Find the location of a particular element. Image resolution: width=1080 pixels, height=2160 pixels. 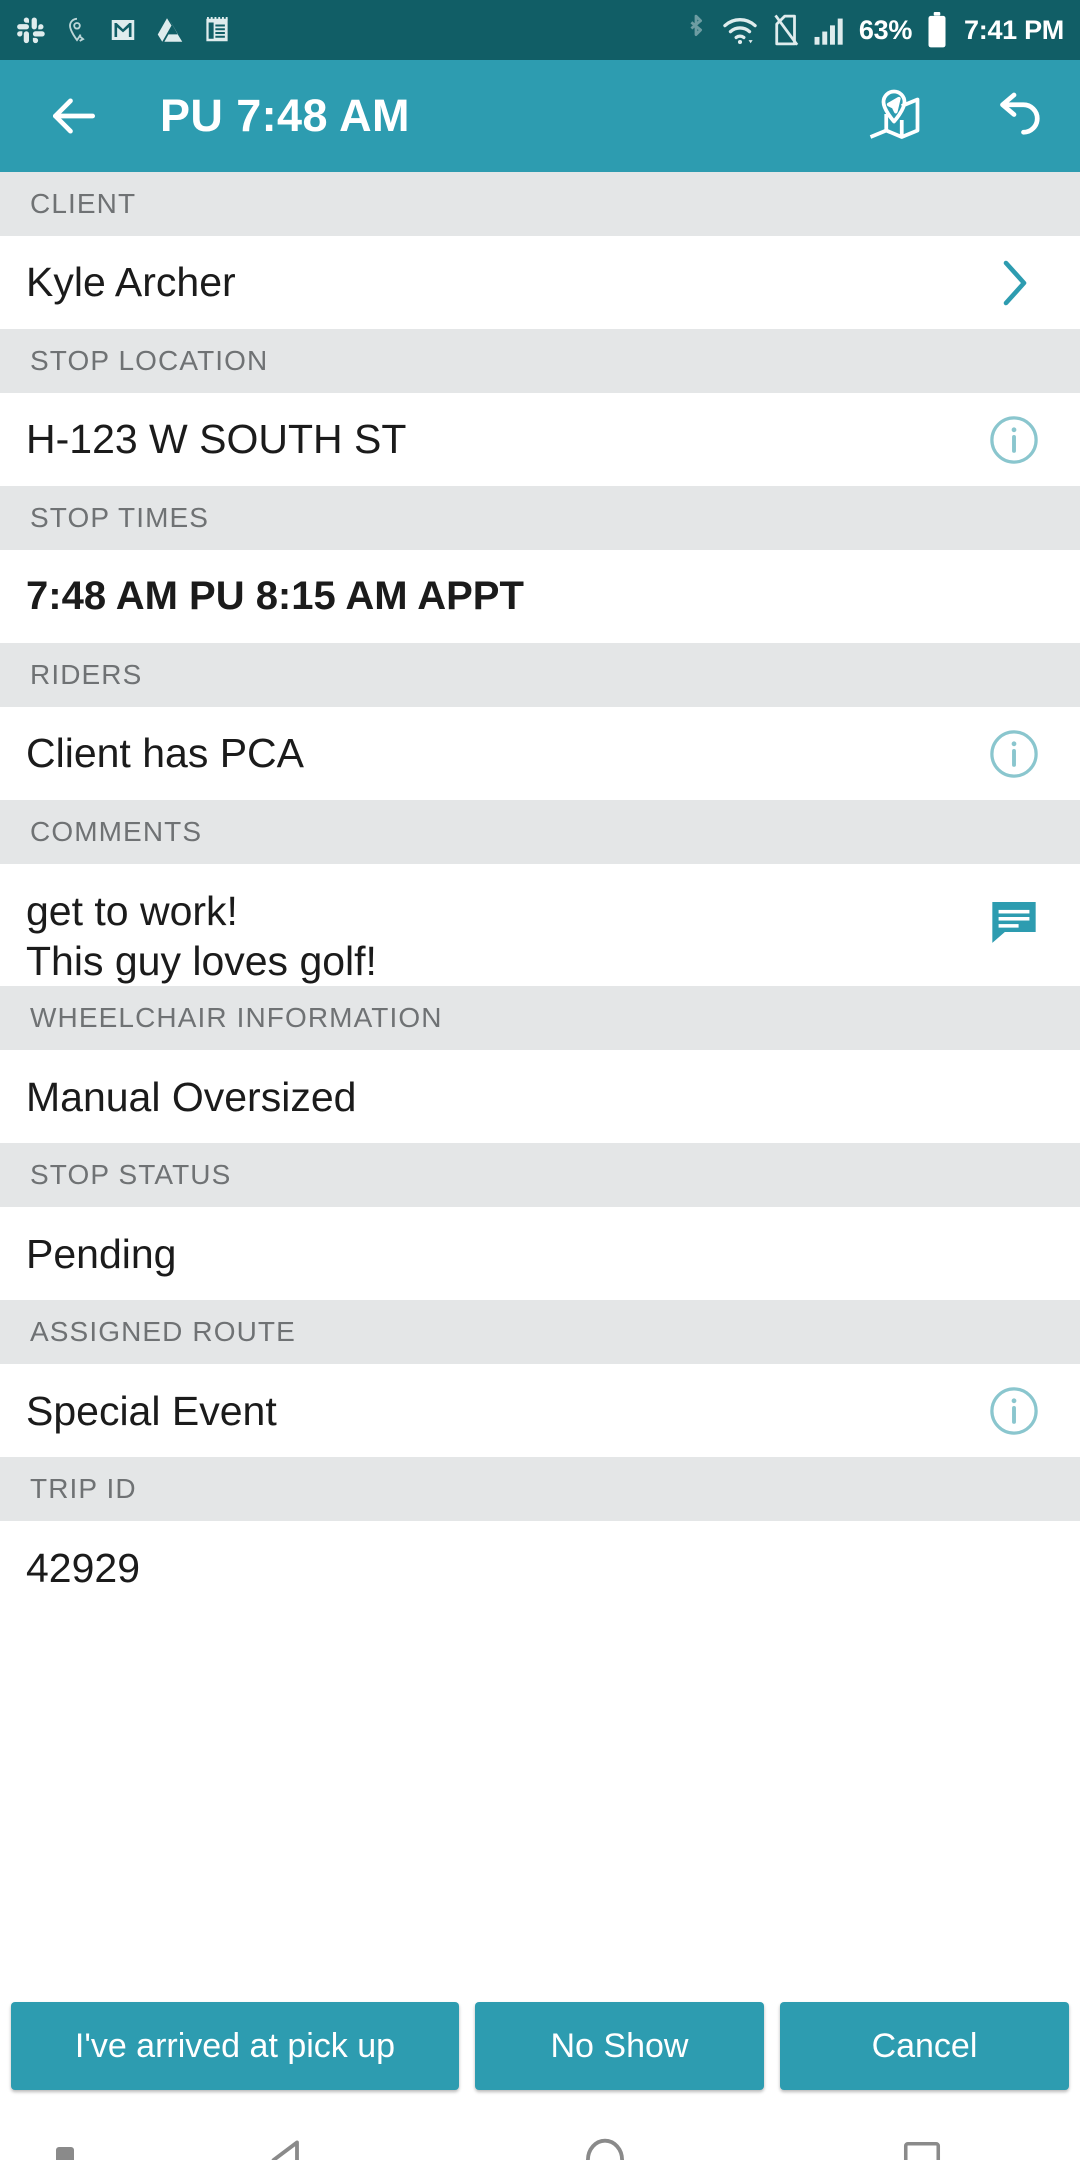

status-bar: 63% 7:41 PM is located at coordinates (540, 30).